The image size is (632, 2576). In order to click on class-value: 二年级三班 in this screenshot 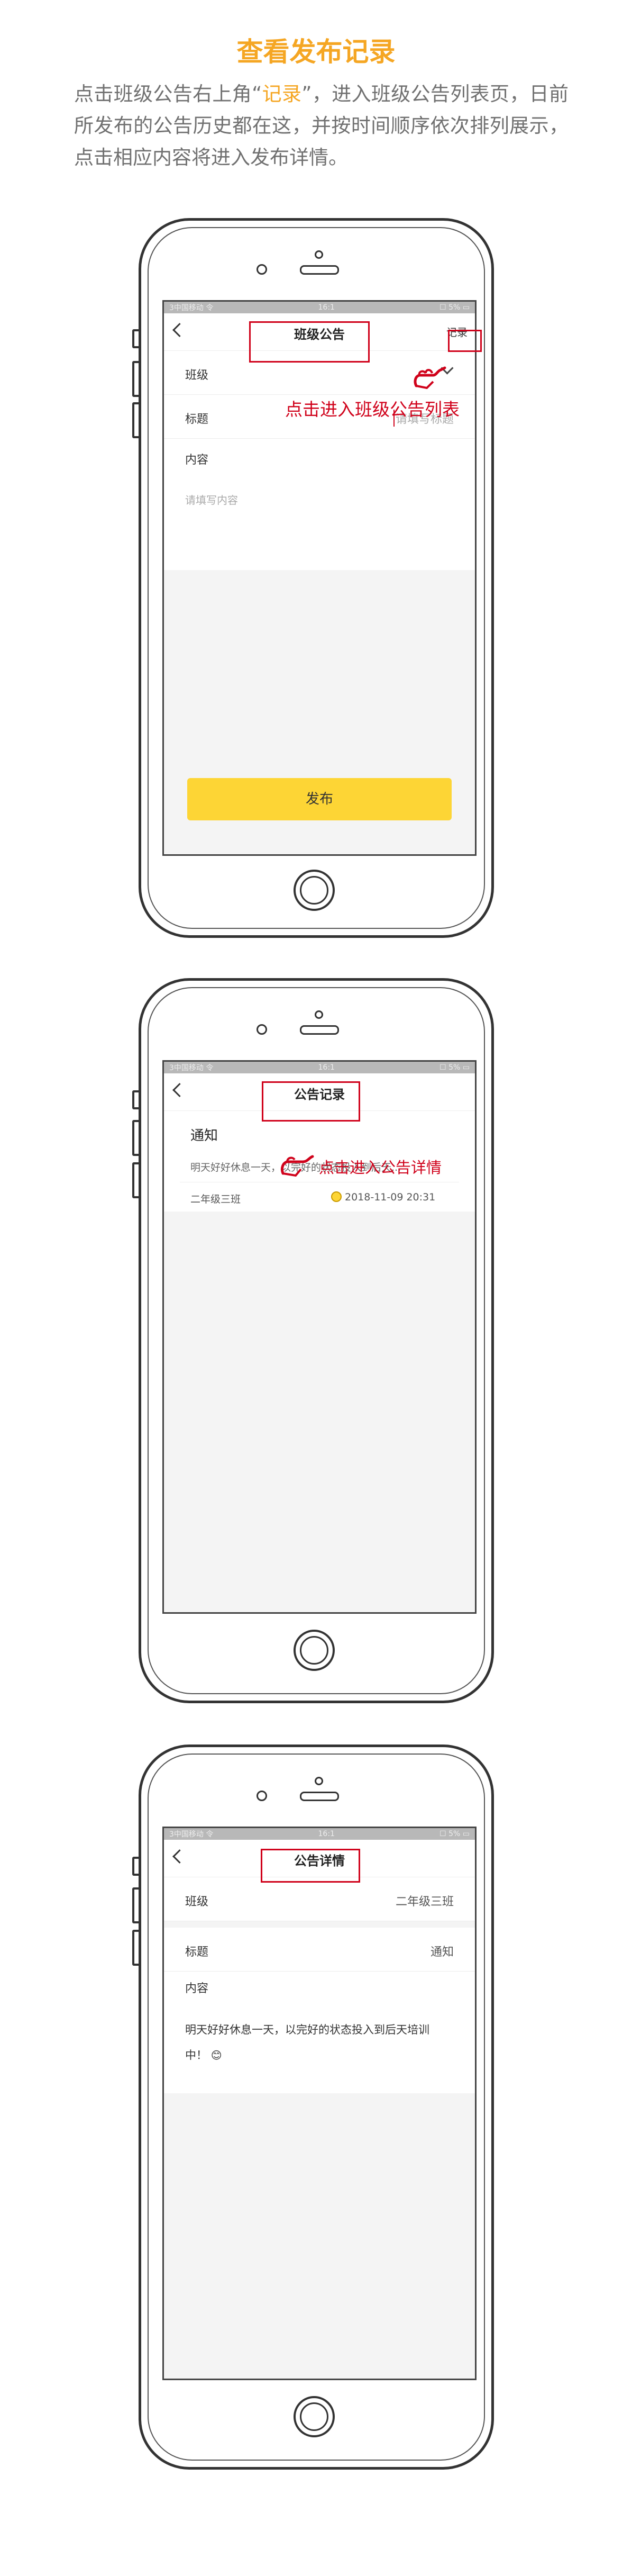, I will do `click(424, 1902)`.